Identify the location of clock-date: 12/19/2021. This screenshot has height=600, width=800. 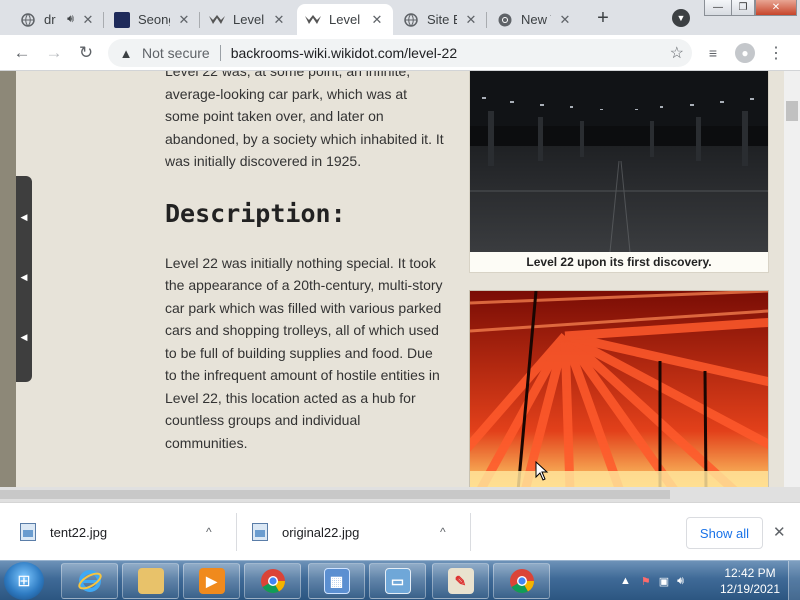
(750, 589).